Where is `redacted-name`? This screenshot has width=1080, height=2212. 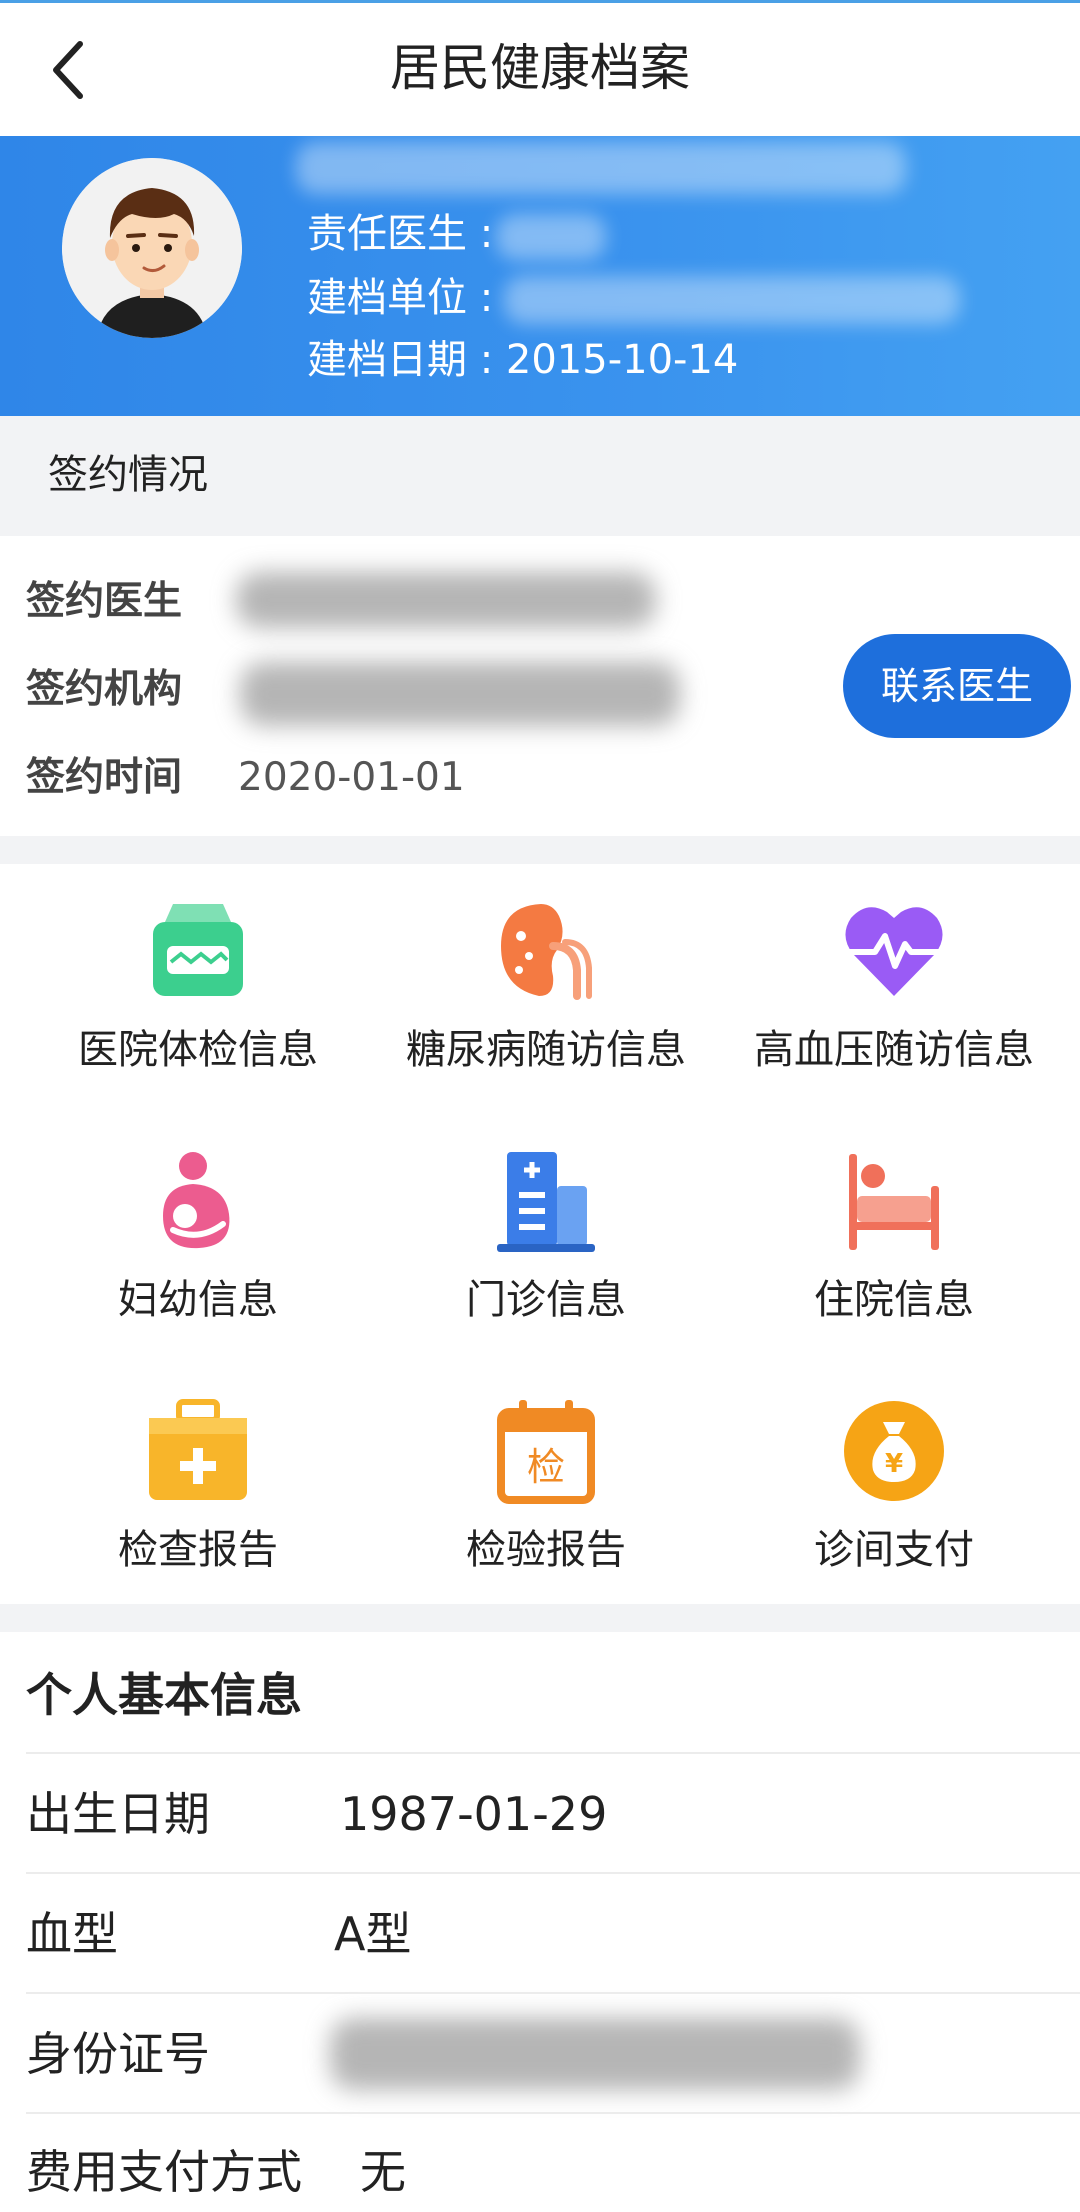
redacted-name is located at coordinates (601, 168).